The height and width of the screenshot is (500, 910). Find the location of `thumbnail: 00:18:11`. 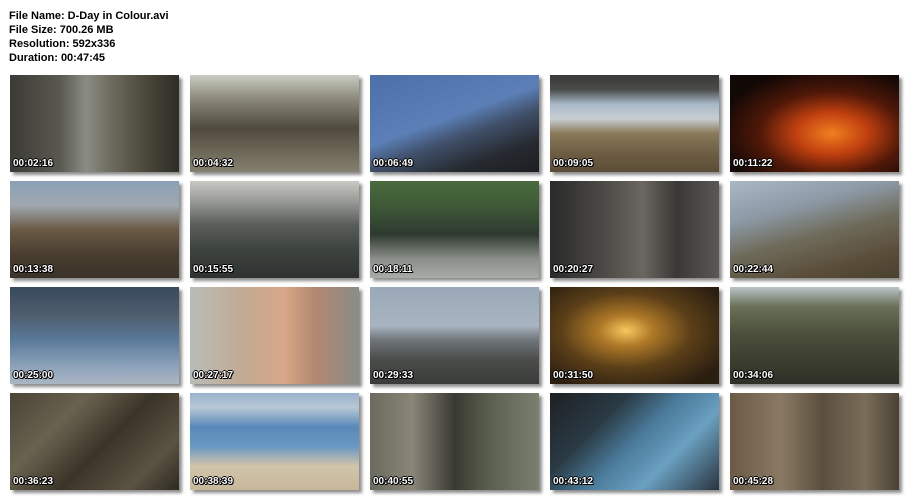

thumbnail: 00:18:11 is located at coordinates (454, 229).